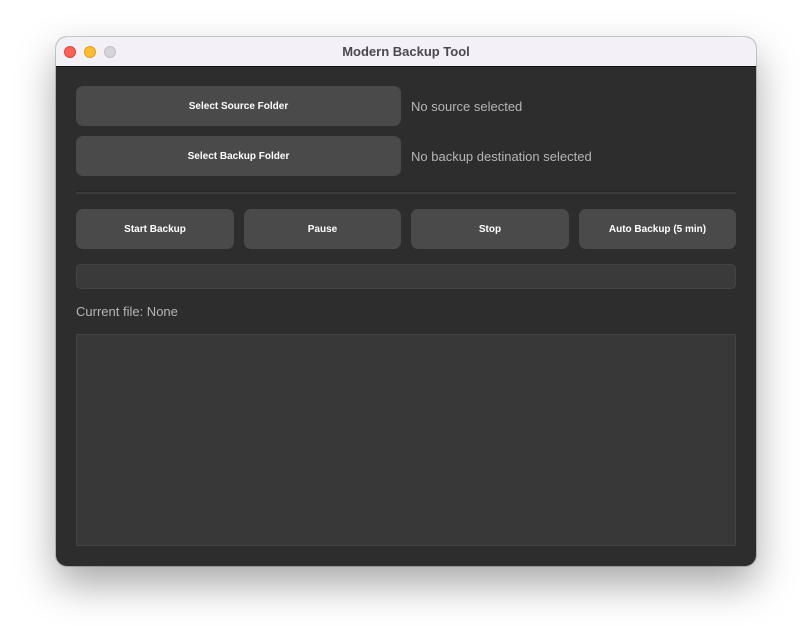 The image size is (812, 640). I want to click on divider, so click(406, 192).